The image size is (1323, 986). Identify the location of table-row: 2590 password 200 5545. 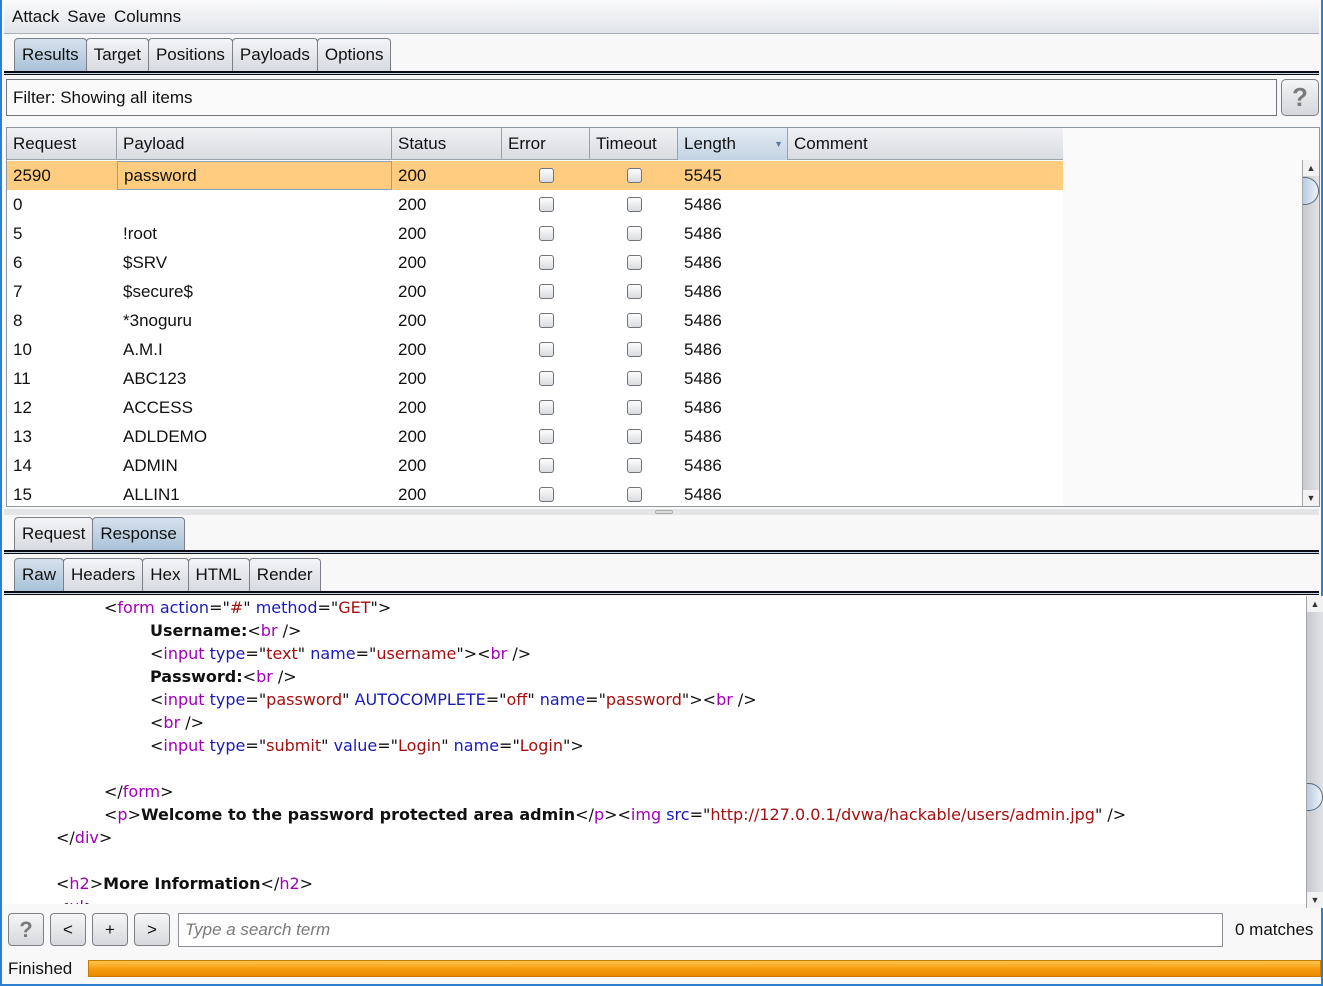
(535, 175).